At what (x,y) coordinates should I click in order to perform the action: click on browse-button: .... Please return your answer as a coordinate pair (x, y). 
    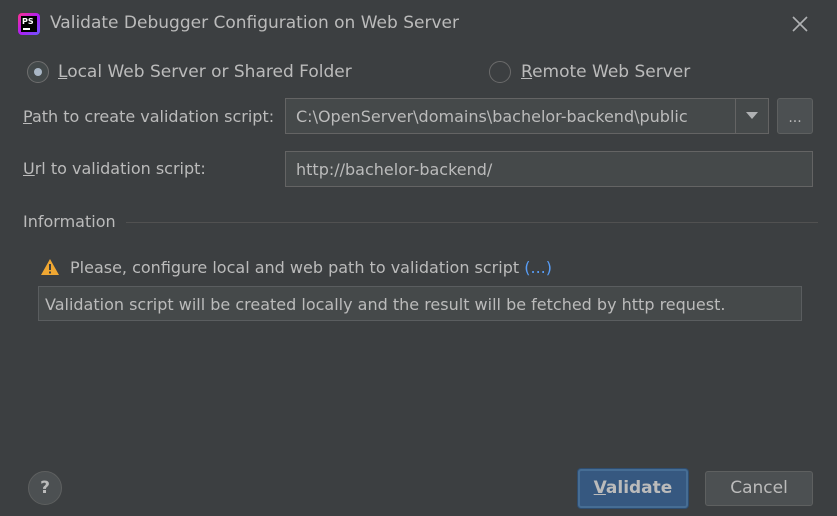
    Looking at the image, I should click on (795, 116).